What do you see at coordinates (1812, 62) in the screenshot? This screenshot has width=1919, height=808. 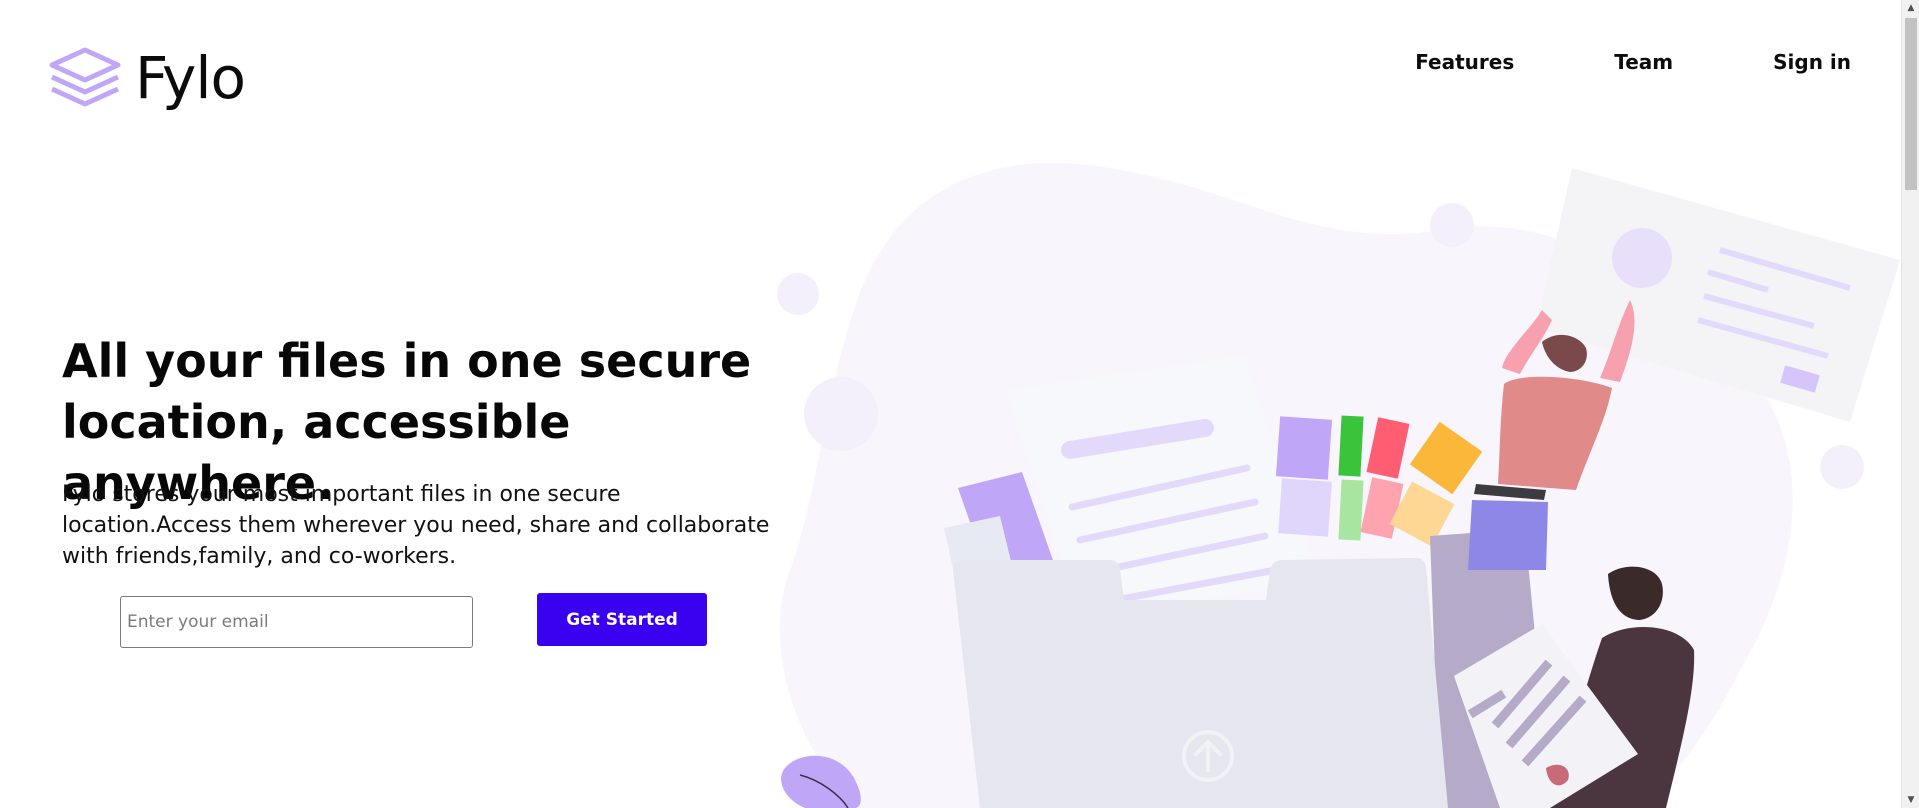 I see `nav-sign-in: Sign in` at bounding box center [1812, 62].